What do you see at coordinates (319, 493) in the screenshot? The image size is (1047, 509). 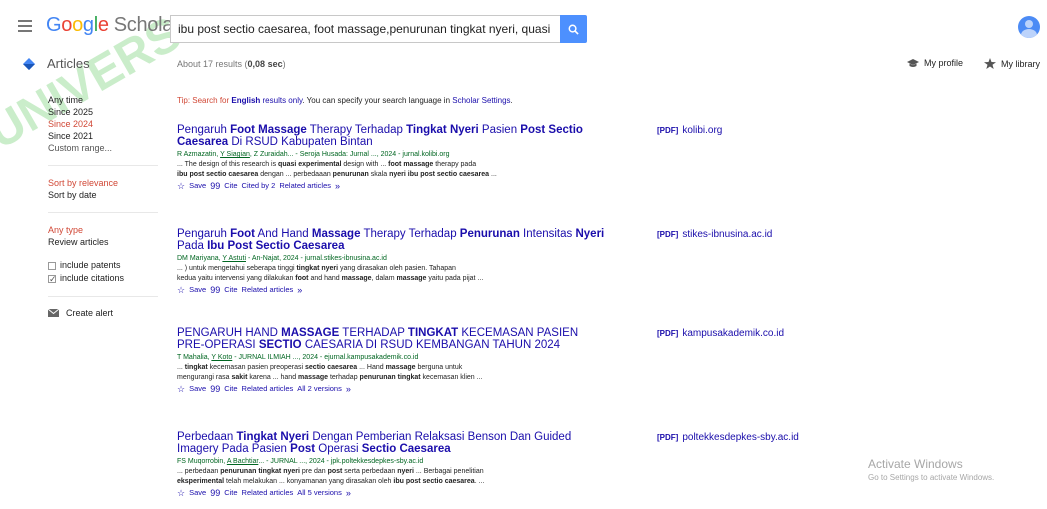 I see `action-all-5-versions: All 5 versions` at bounding box center [319, 493].